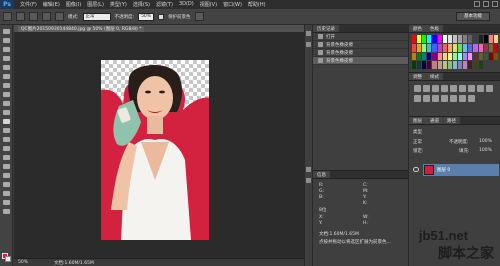  Describe the element at coordinates (96, 16) in the screenshot. I see `mode-select: 正常` at that location.